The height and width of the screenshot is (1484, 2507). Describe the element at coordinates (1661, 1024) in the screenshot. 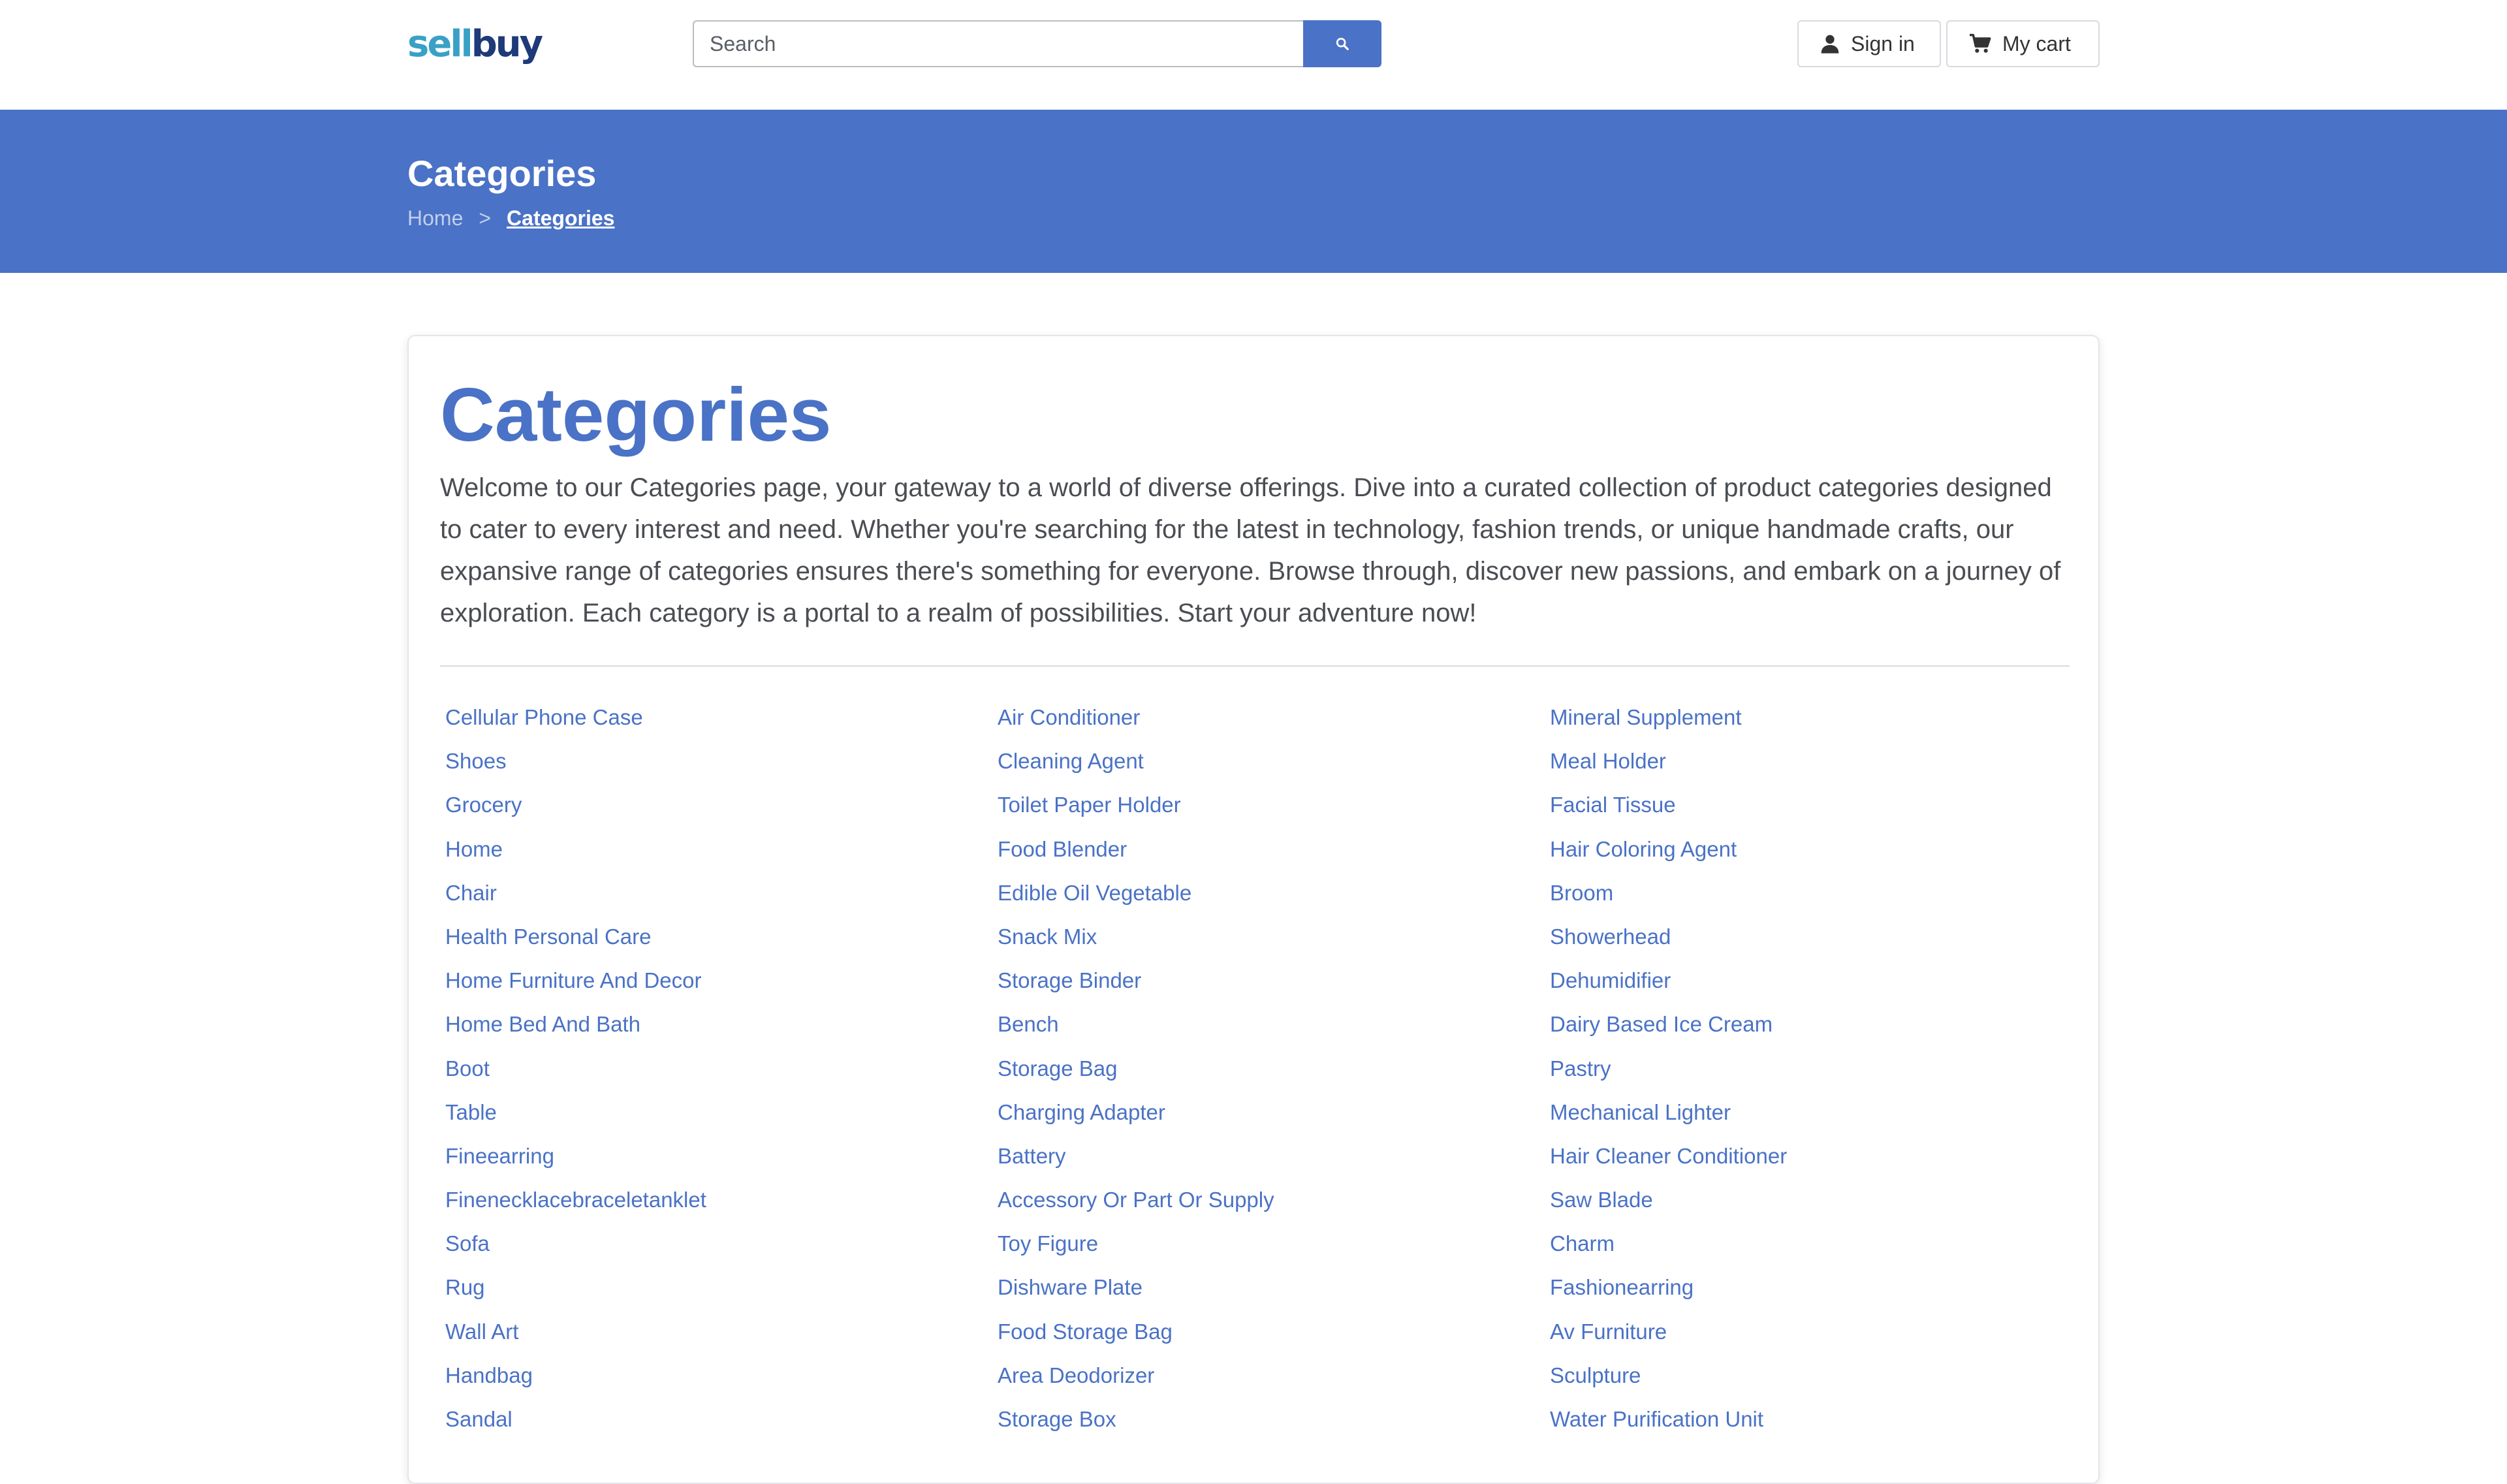

I see `category-link: Dairy Based Ice Cream` at that location.